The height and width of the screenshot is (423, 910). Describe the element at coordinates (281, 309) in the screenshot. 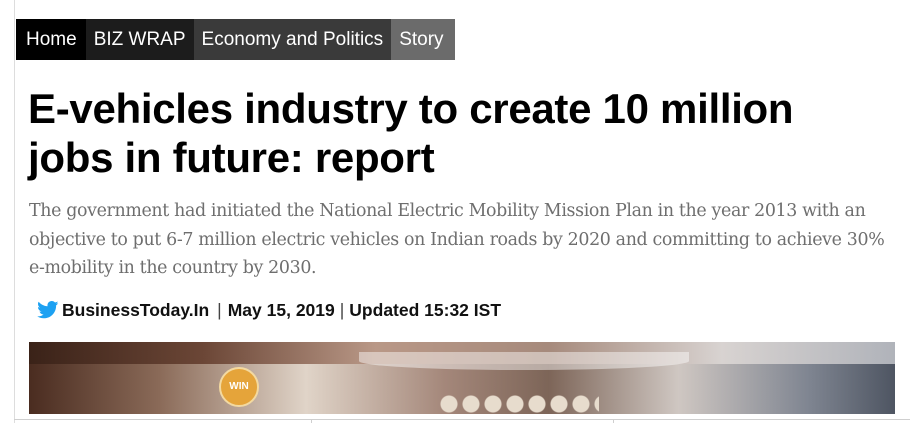

I see `byline-date: May 15, 2019` at that location.